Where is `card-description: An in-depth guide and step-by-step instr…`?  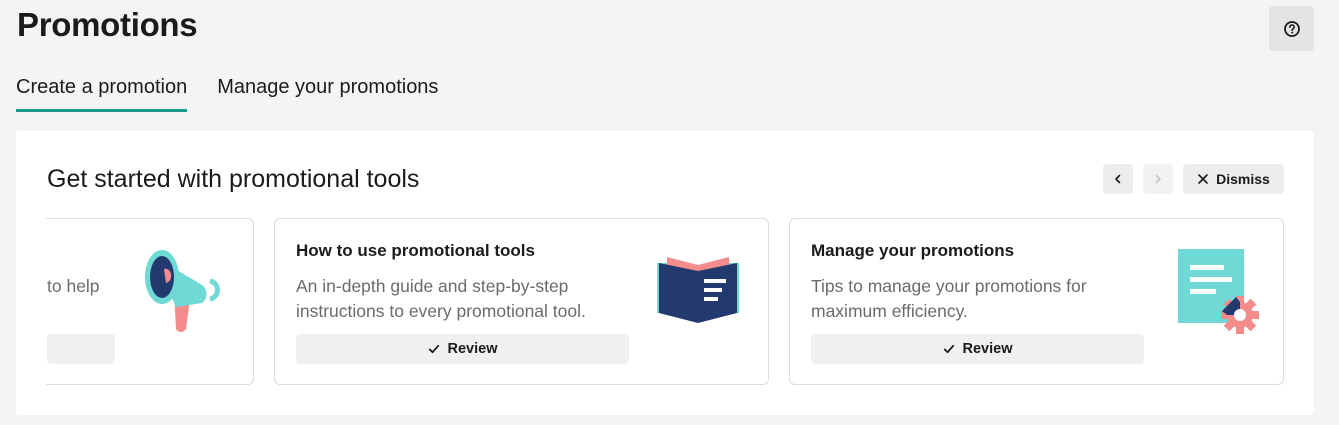
card-description: An in-depth guide and step-by-step instr… is located at coordinates (441, 298).